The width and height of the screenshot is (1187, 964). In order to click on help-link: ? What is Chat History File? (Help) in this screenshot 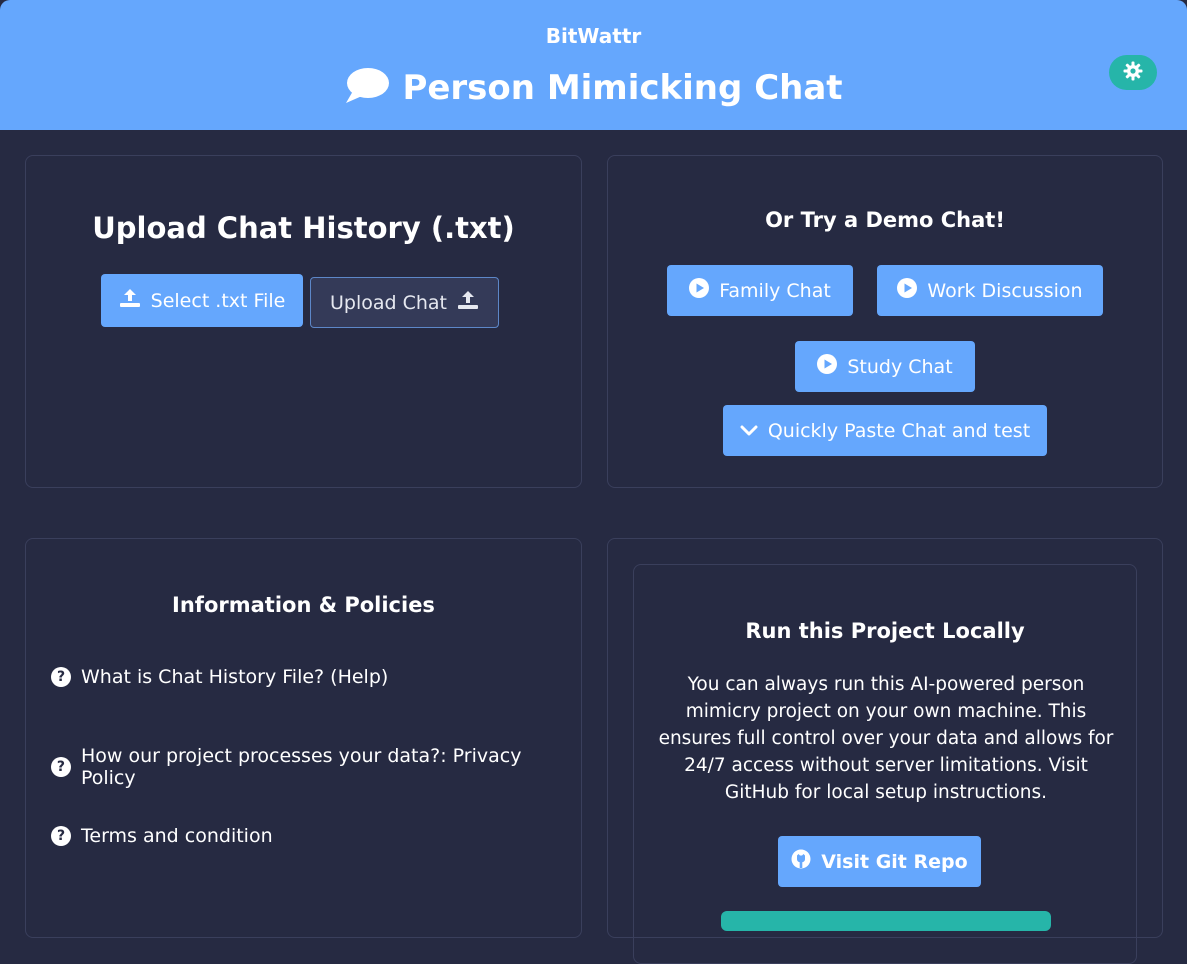, I will do `click(219, 677)`.